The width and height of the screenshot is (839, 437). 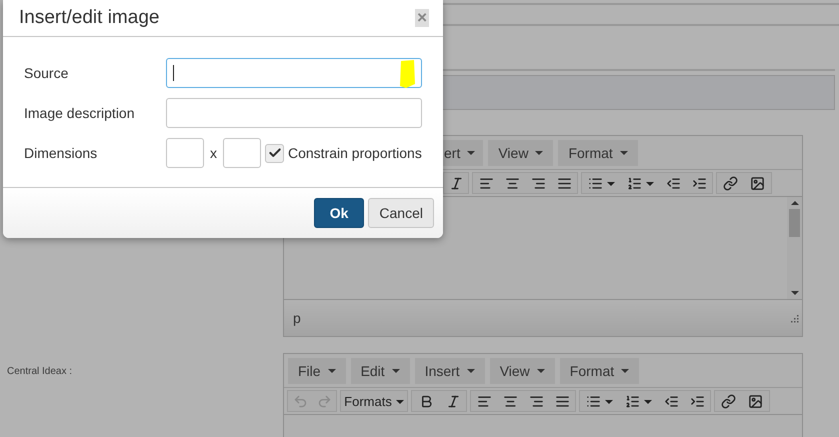 What do you see at coordinates (401, 213) in the screenshot?
I see `cancel-button: Cancel` at bounding box center [401, 213].